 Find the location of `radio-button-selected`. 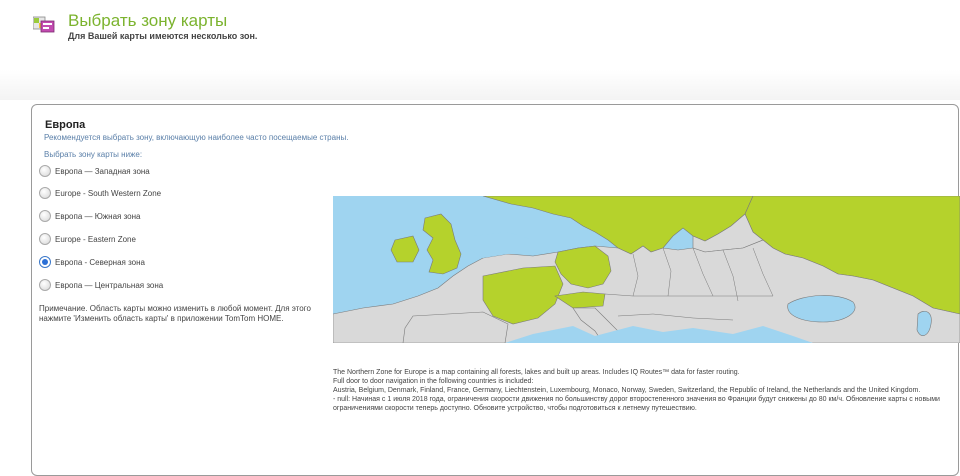

radio-button-selected is located at coordinates (45, 262).